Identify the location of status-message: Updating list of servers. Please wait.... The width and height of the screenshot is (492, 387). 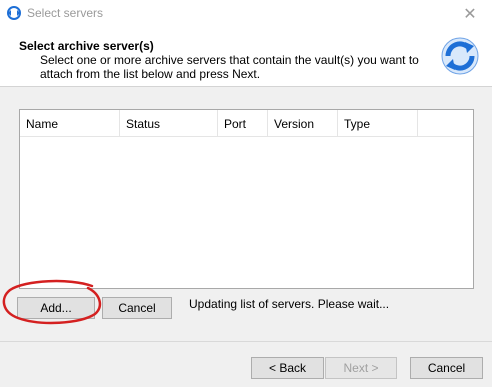
(289, 304).